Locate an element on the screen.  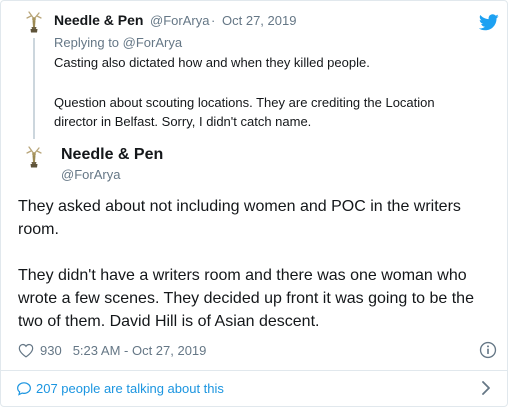
tweet-text-line: room. is located at coordinates (38, 229).